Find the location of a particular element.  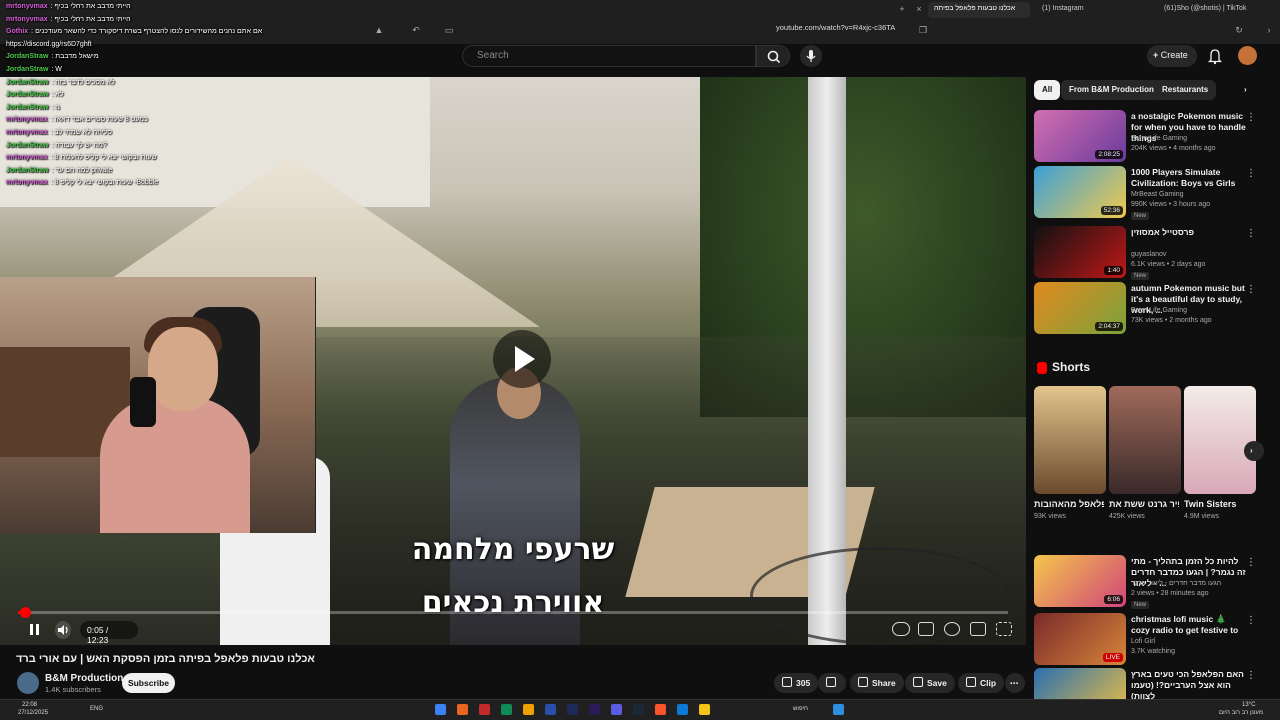

duration-badge: 2:04:37 is located at coordinates (1109, 326).